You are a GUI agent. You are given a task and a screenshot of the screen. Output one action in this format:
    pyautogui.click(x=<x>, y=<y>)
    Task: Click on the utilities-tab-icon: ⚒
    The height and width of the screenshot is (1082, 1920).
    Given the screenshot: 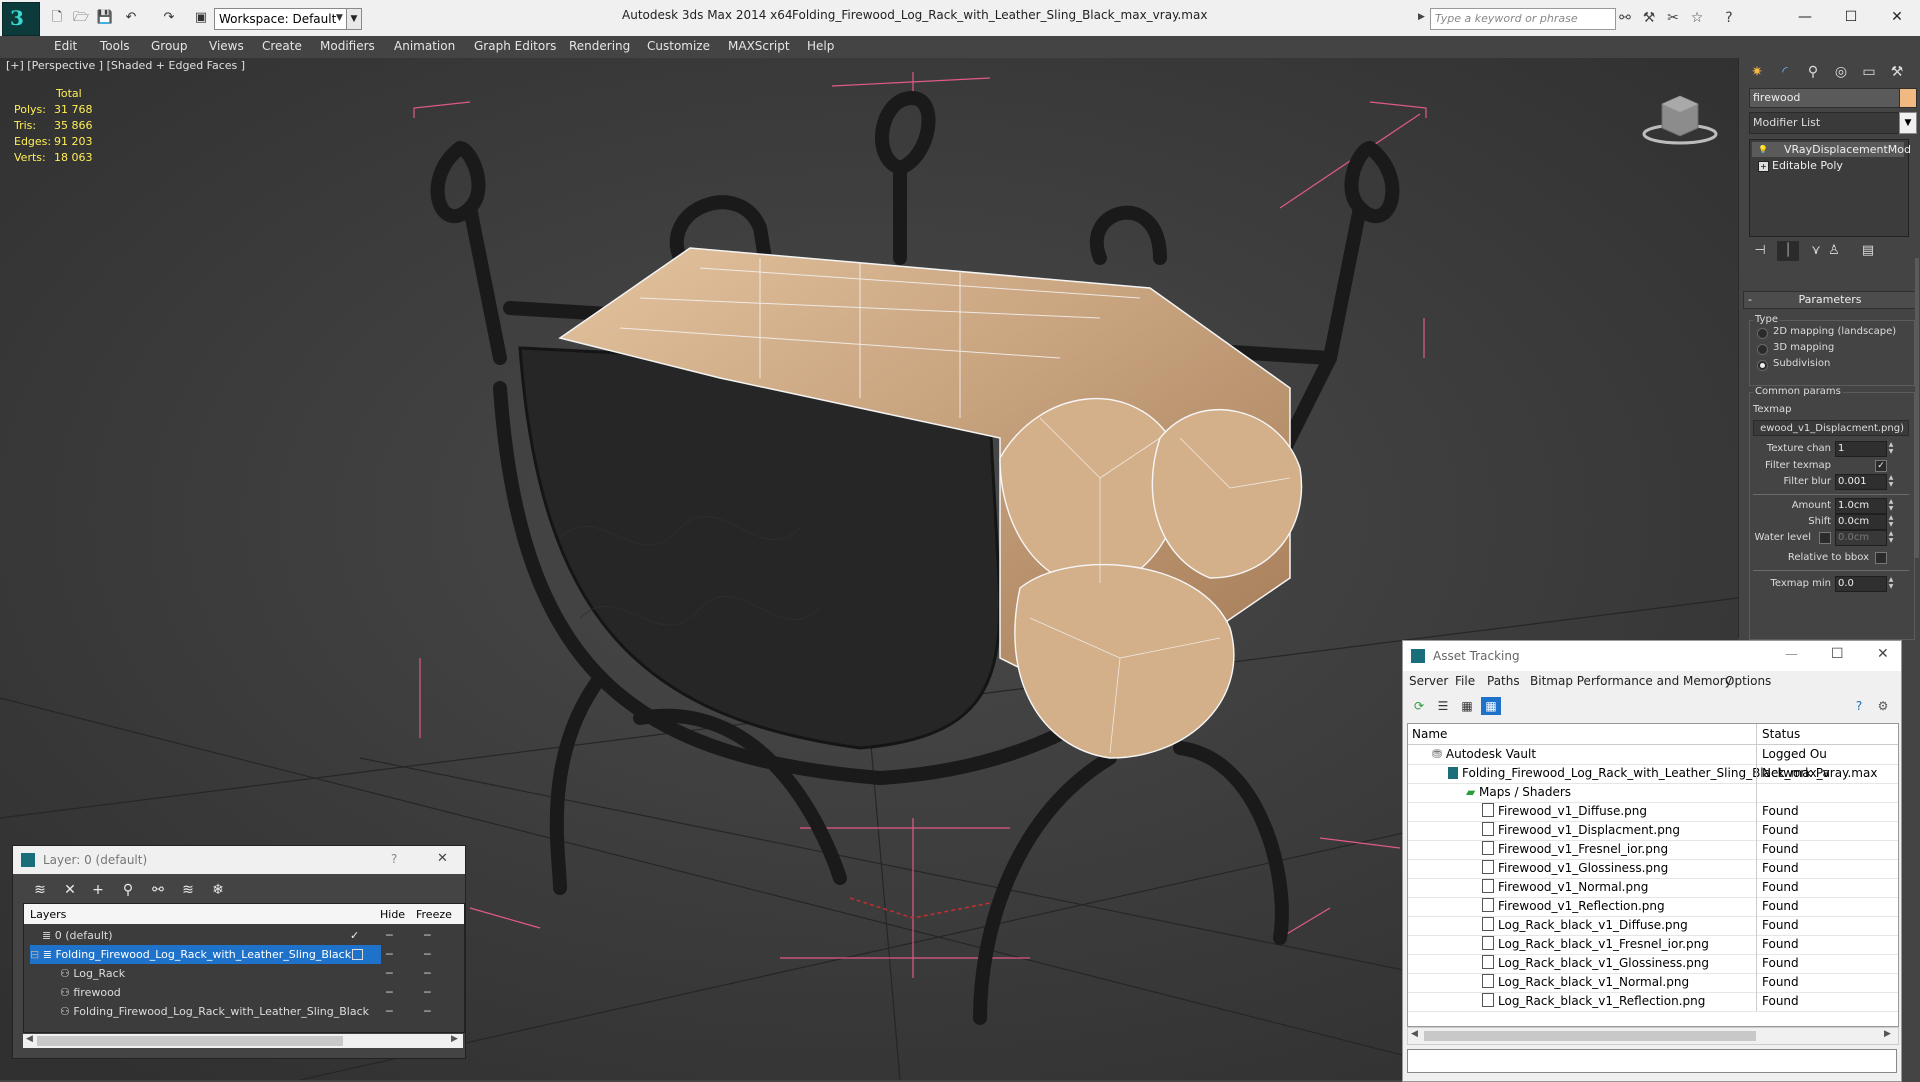 What is the action you would take?
    pyautogui.click(x=1897, y=72)
    